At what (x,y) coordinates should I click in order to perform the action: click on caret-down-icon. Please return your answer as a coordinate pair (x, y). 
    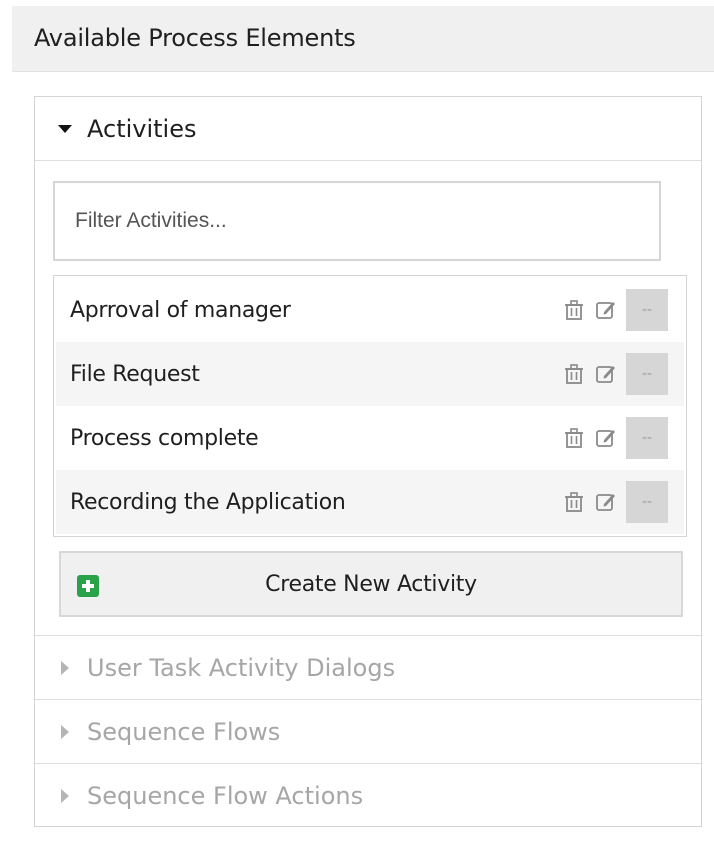
    Looking at the image, I should click on (65, 128).